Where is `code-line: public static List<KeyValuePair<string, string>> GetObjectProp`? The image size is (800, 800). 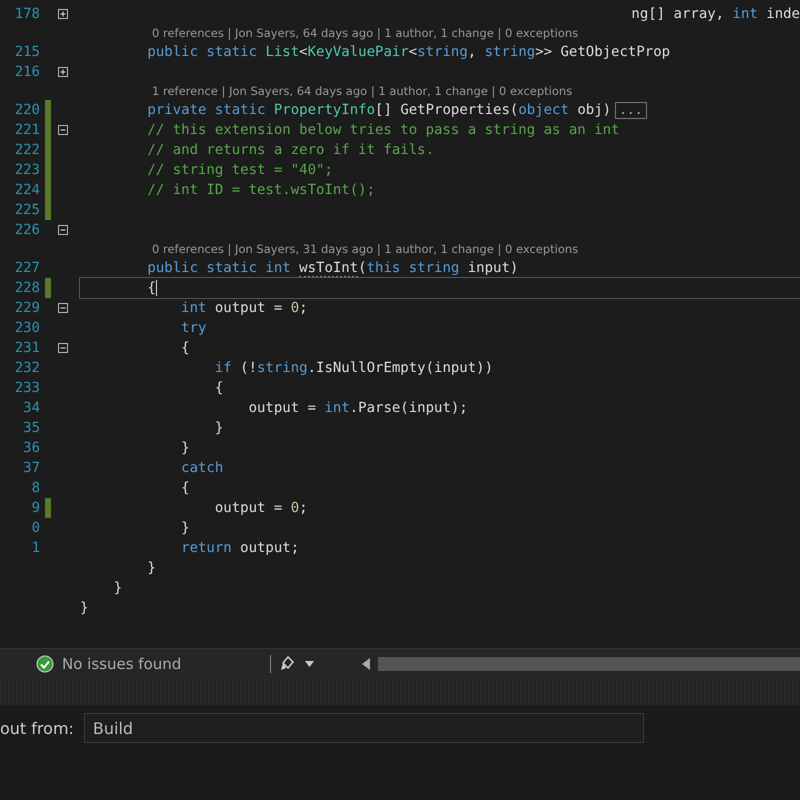
code-line: public static List<KeyValuePair<string, string>> GetObjectProp is located at coordinates (408, 52).